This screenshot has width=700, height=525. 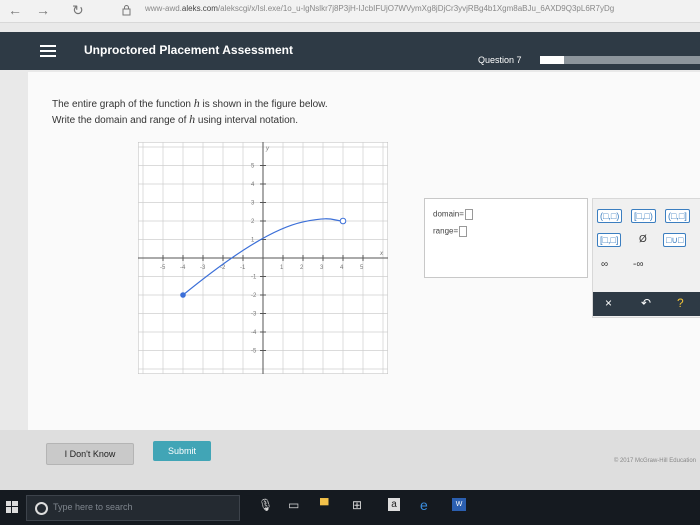 I want to click on back-arrow-icon: ←, so click(x=15, y=10).